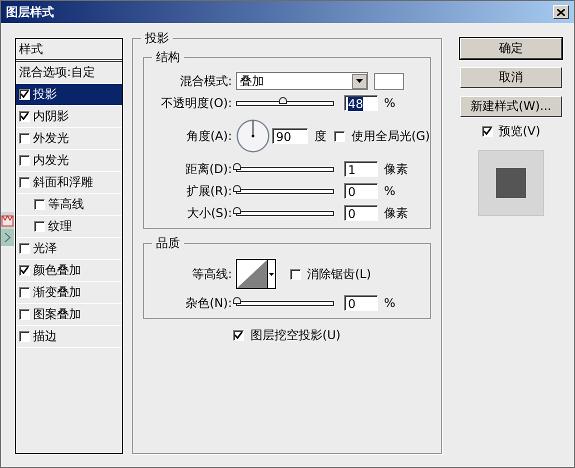 The height and width of the screenshot is (468, 575). I want to click on checkbox-label: 使用全局光(G), so click(390, 136).